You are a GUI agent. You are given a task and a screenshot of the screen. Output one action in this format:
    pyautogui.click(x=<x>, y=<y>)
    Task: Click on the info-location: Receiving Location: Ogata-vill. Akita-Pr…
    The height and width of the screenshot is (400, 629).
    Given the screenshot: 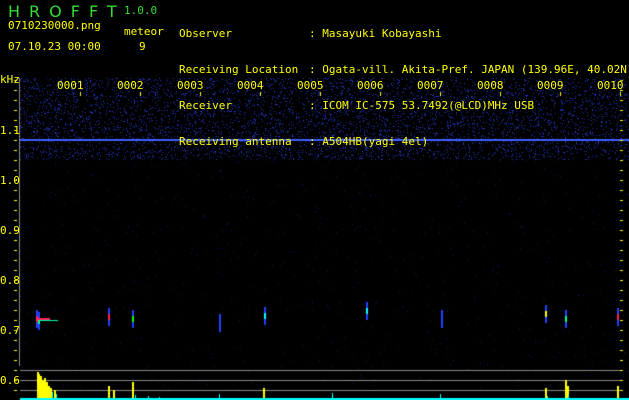 What is the action you would take?
    pyautogui.click(x=404, y=70)
    